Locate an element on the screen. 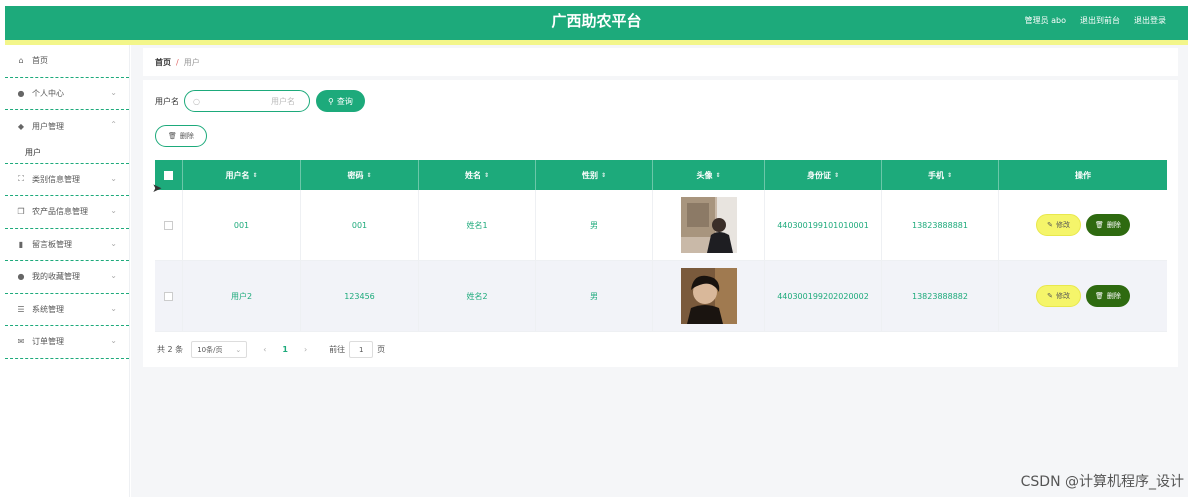 The image size is (1198, 497). search-input is located at coordinates (247, 101).